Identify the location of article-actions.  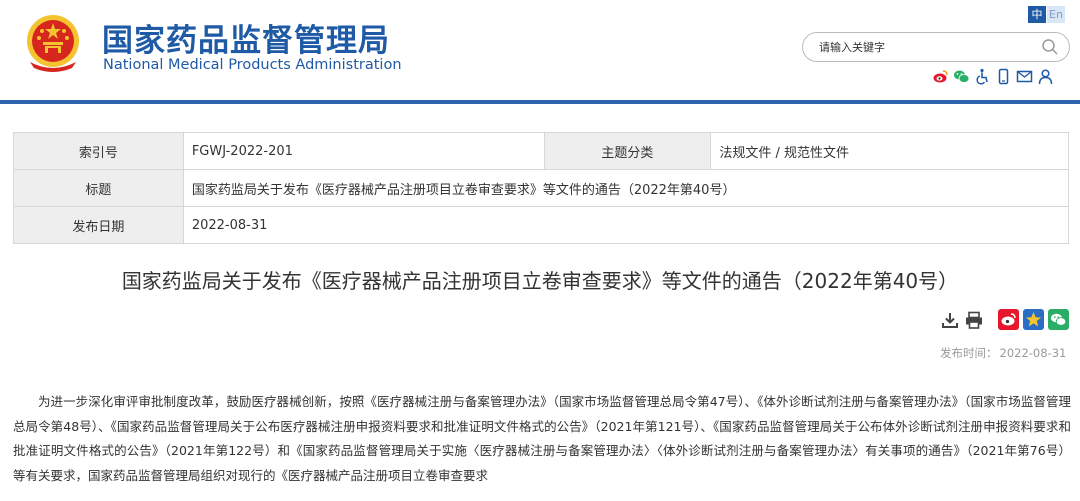
(1004, 319).